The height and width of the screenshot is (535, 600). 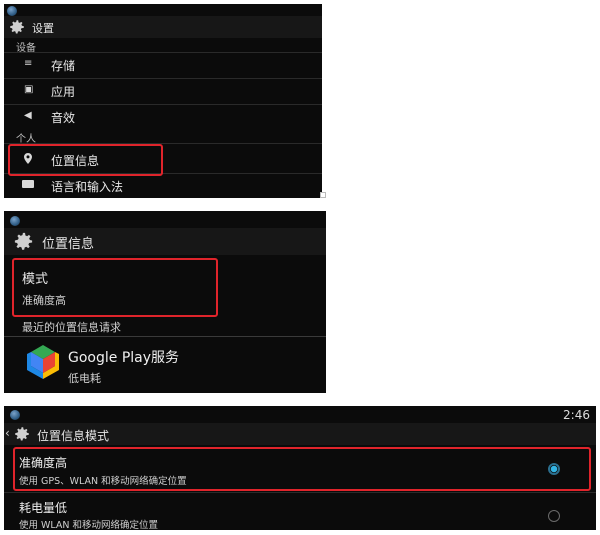 What do you see at coordinates (28, 184) in the screenshot?
I see `keyboard-icon` at bounding box center [28, 184].